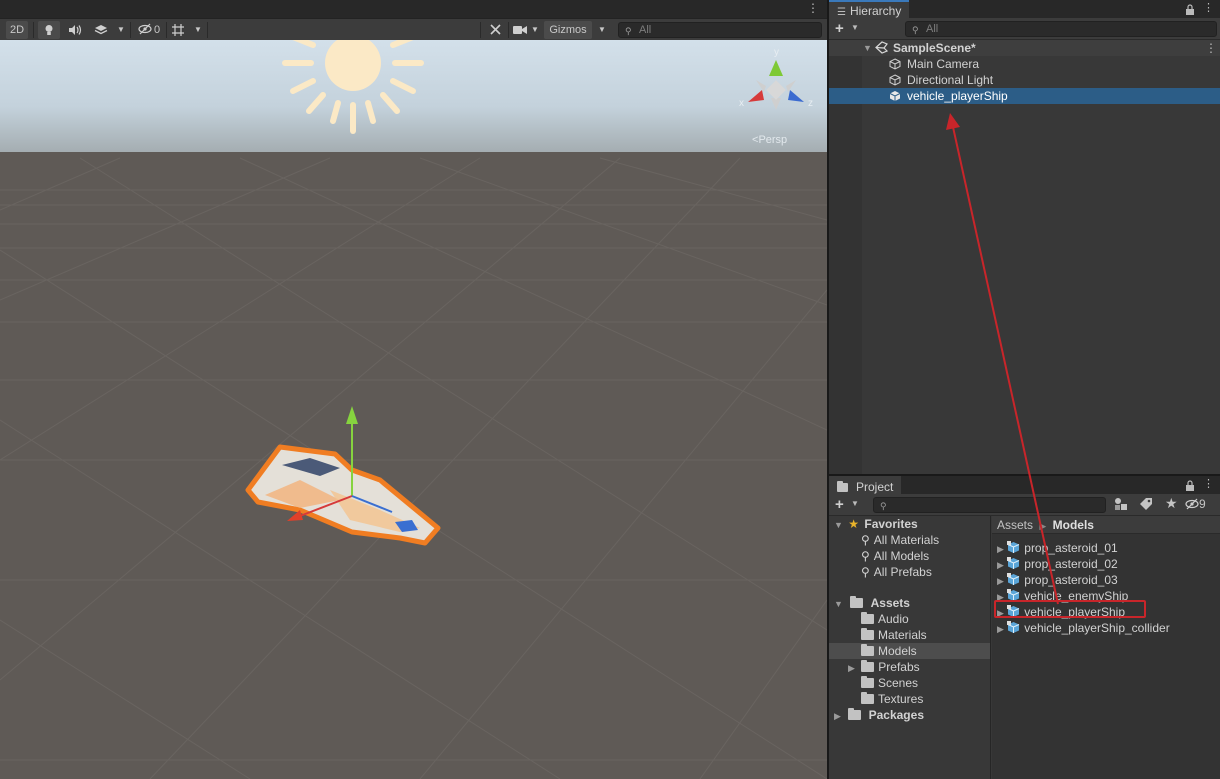  Describe the element at coordinates (198, 30) in the screenshot. I see `grid-dropdown-icon: ▼` at that location.